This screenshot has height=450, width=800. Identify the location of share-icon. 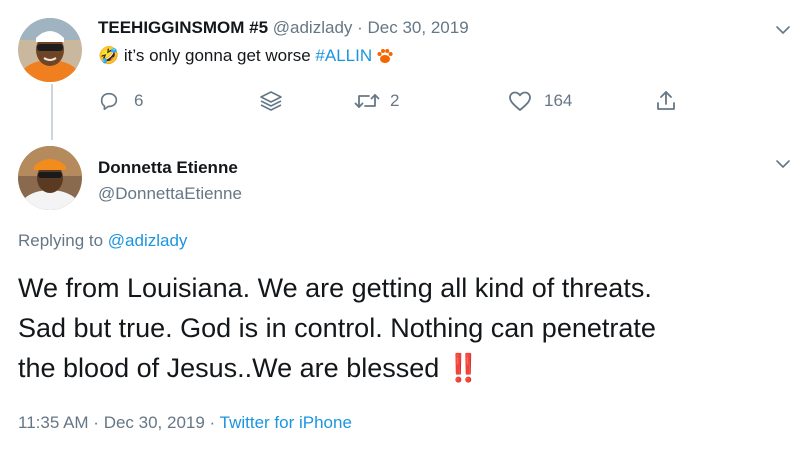
(666, 100).